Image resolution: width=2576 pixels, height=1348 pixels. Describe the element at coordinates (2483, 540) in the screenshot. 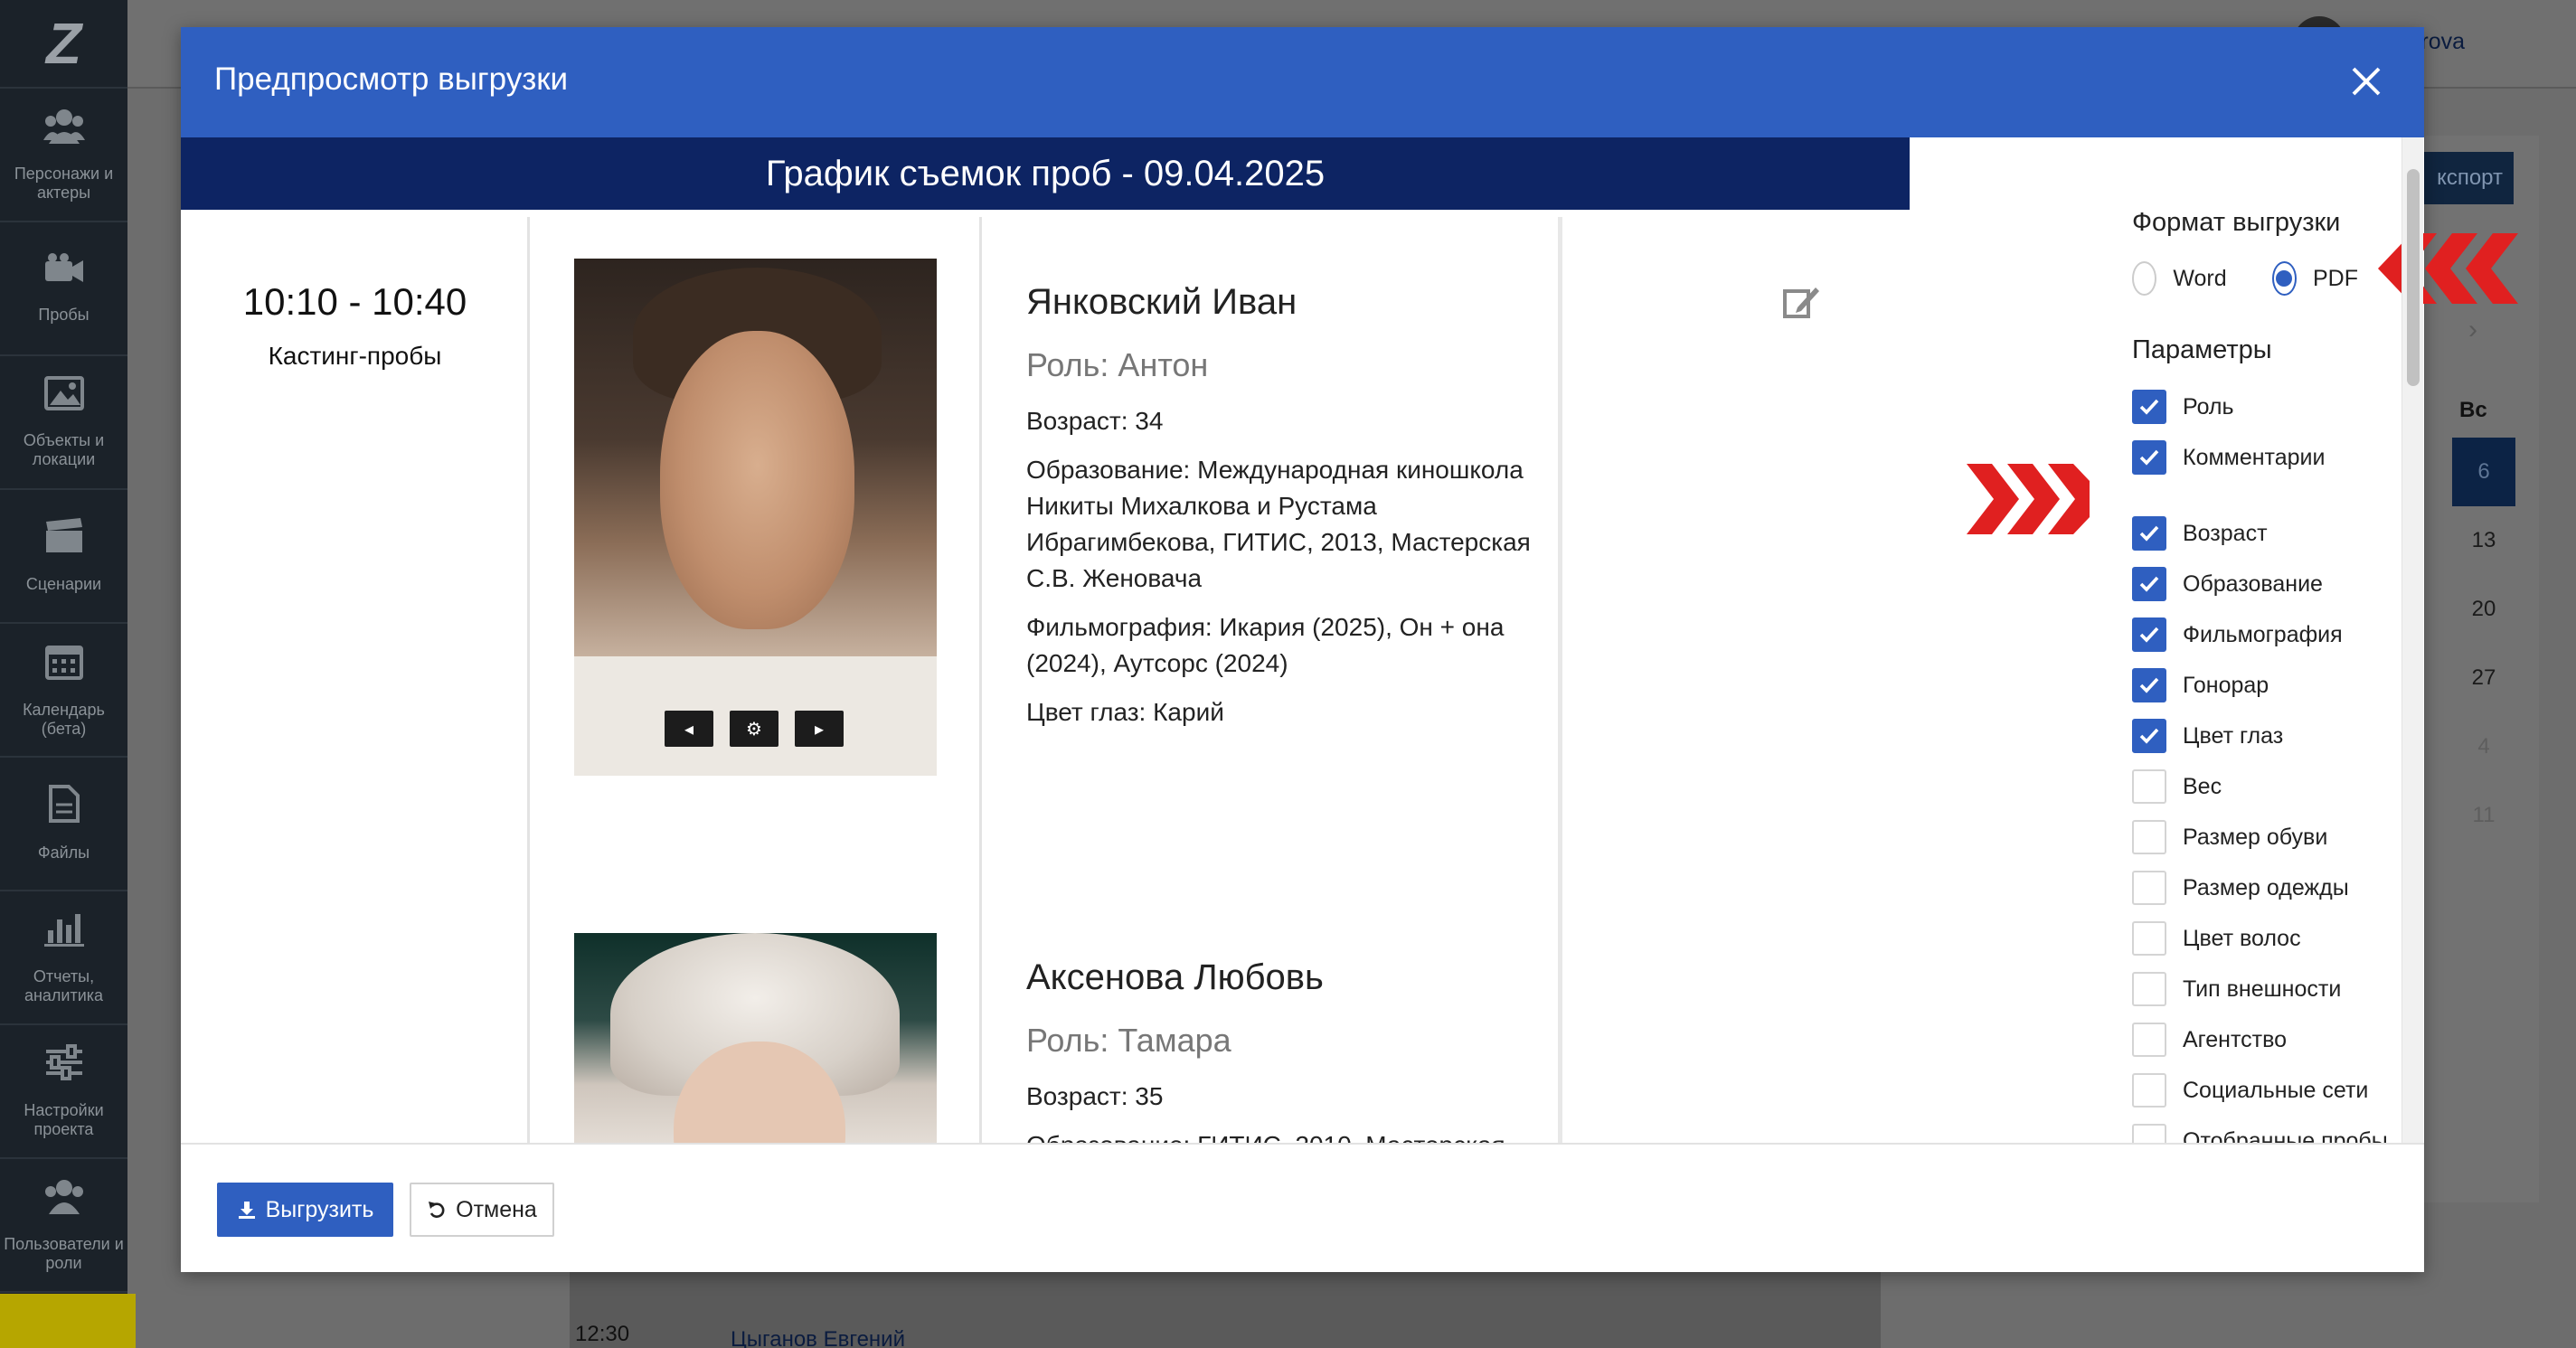

I see `calendar-day: 13` at that location.